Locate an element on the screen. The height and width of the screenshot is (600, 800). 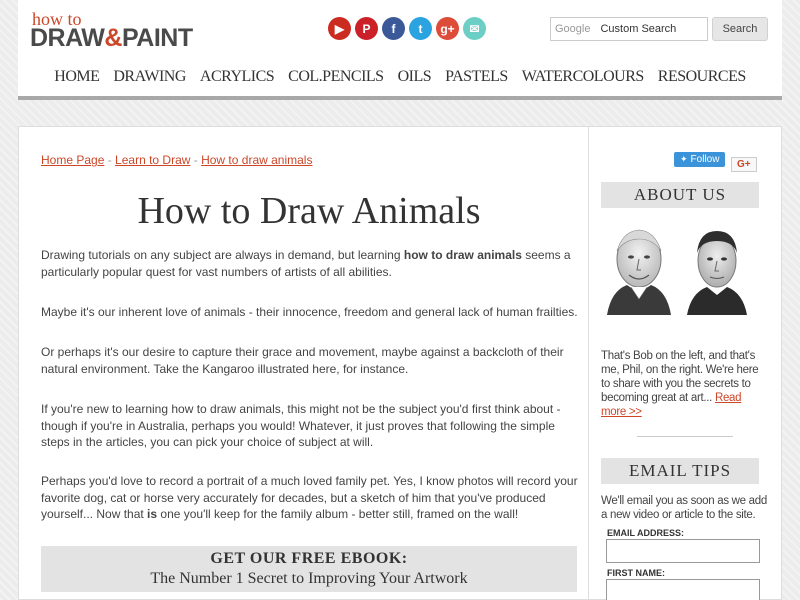
breadcrumb-home: Home Page is located at coordinates (72, 160).